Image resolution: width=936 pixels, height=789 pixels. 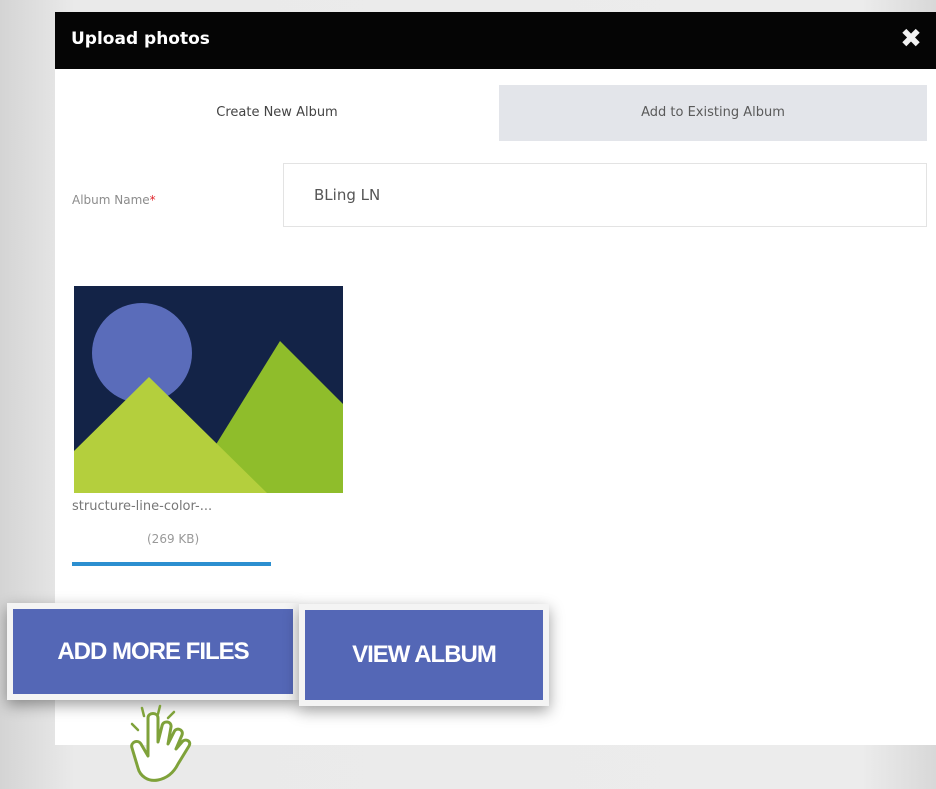 I want to click on file-size: (269 KB), so click(x=173, y=539).